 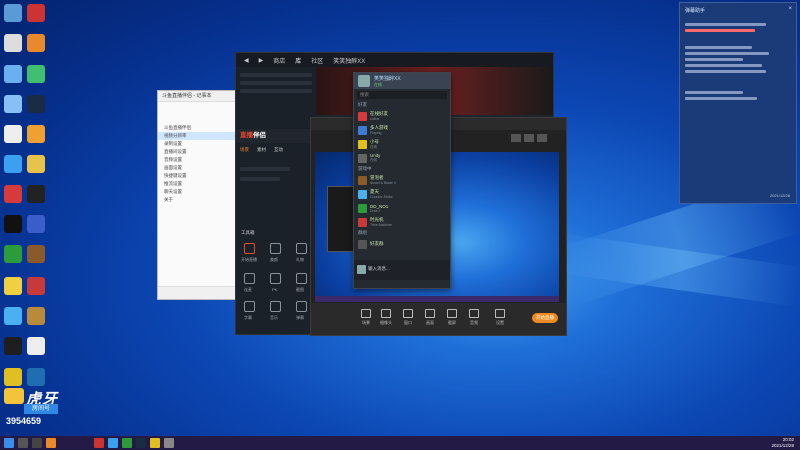 What do you see at coordinates (386, 317) in the screenshot?
I see `control-camera: 摄像头` at bounding box center [386, 317].